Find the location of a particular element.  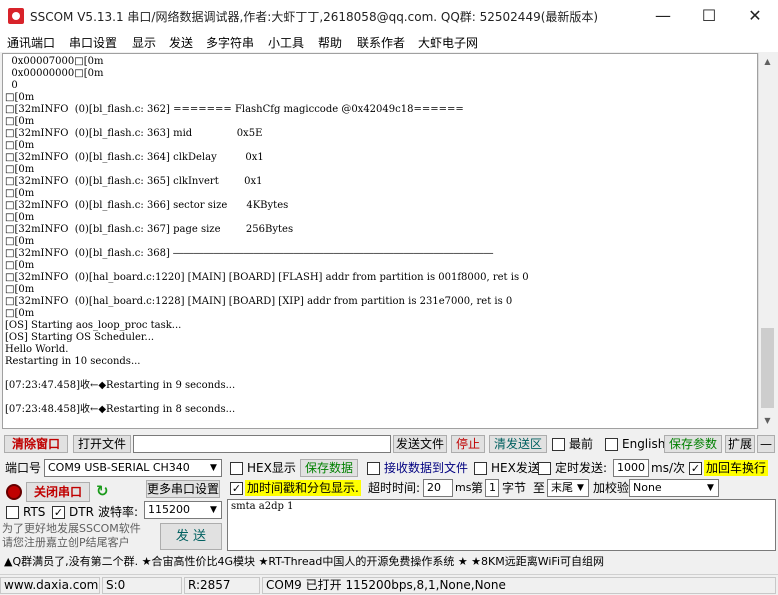

baud-select: 115200 ▼ is located at coordinates (183, 510).